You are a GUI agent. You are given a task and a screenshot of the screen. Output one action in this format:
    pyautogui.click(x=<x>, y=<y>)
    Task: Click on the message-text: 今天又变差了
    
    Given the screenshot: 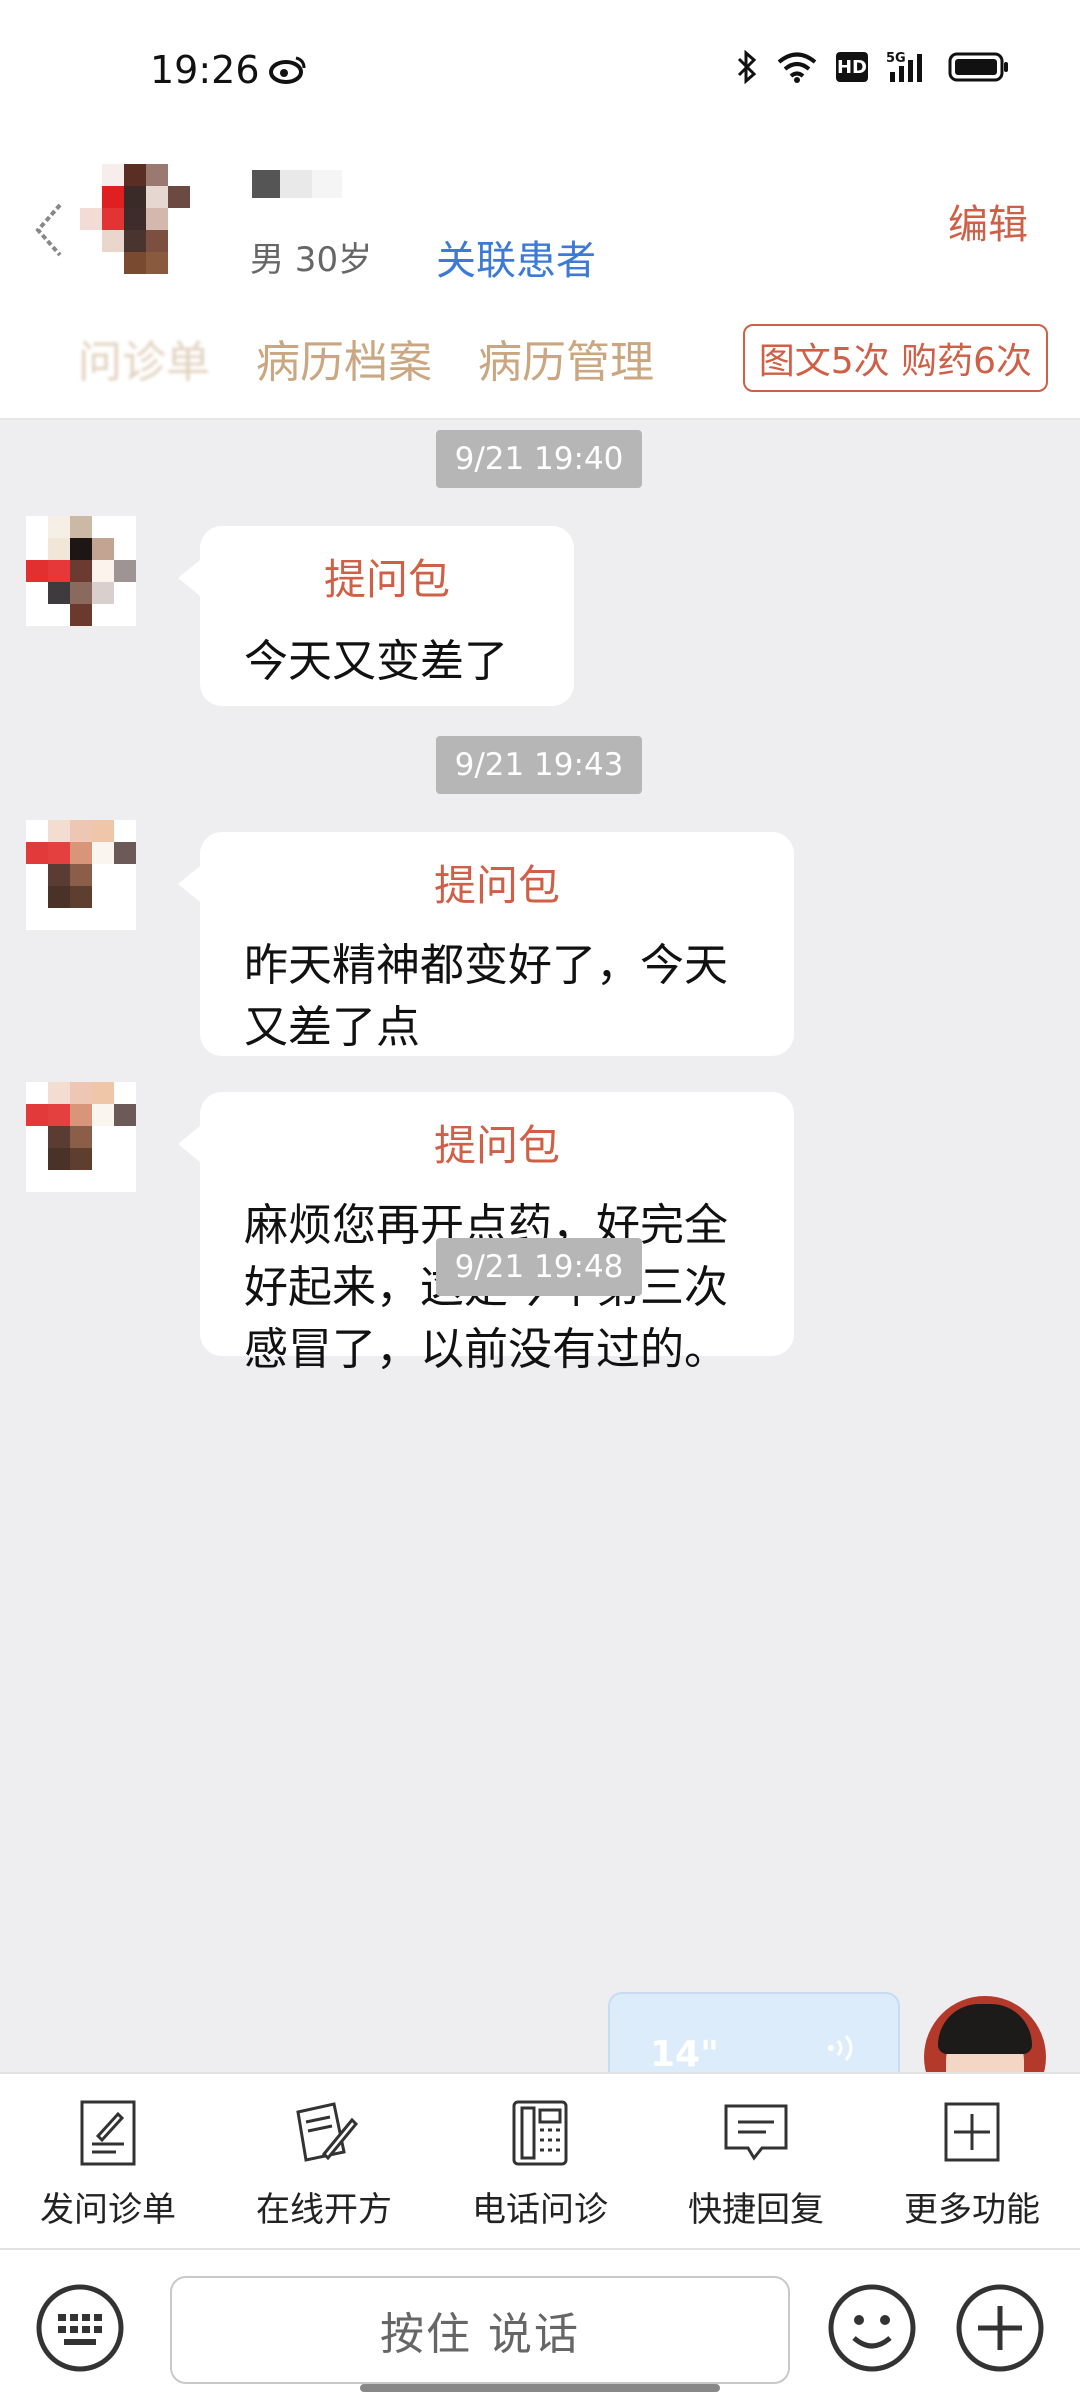 What is the action you would take?
    pyautogui.click(x=376, y=661)
    